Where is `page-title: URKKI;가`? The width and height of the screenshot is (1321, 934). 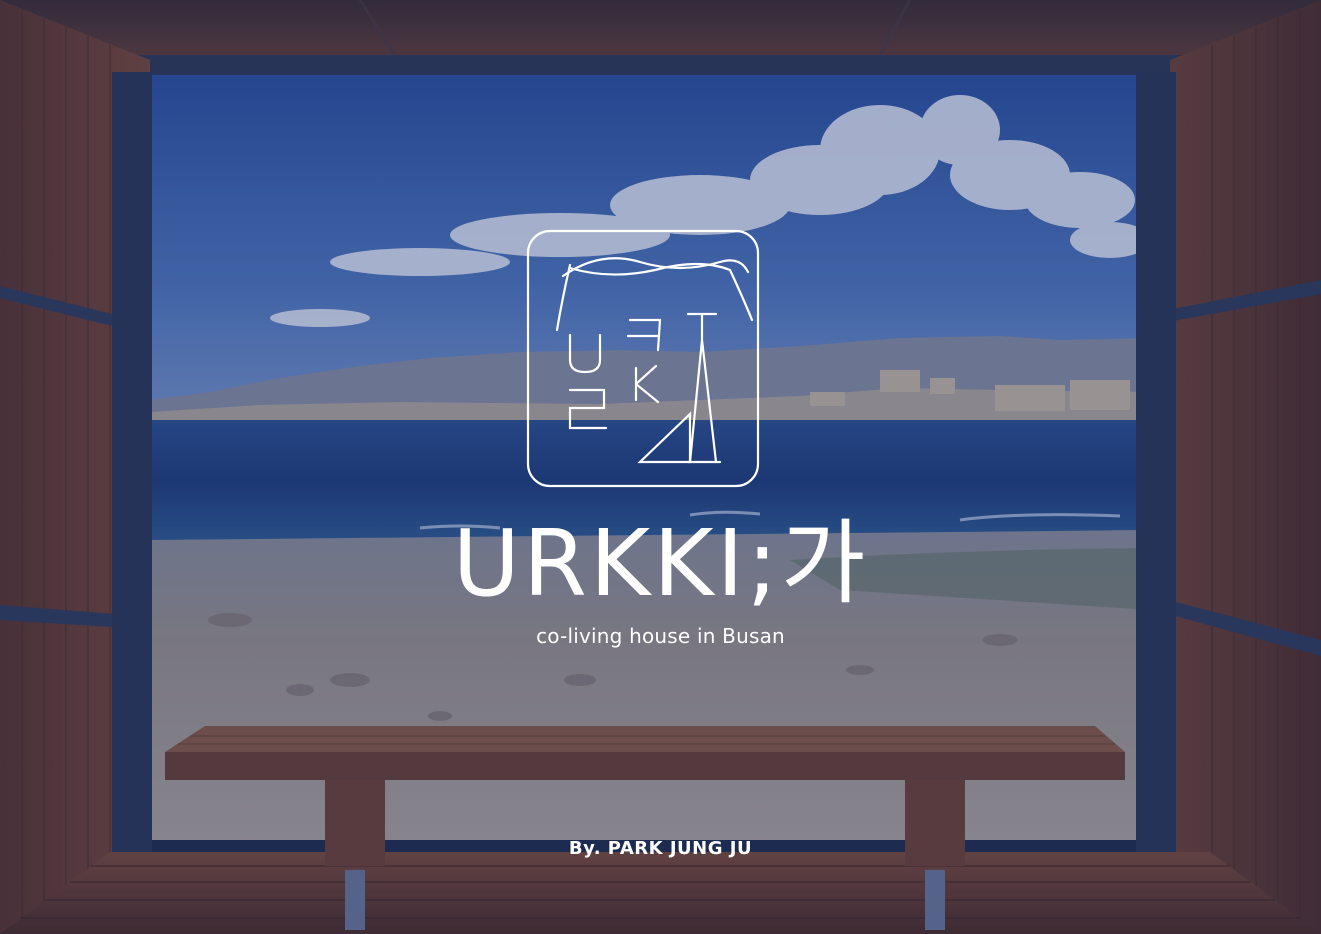
page-title: URKKI;가 is located at coordinates (660, 563).